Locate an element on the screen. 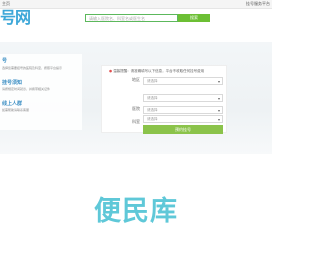 Image resolution: width=320 pixels, height=261 pixels. subregion-select: 请选择 ▾ is located at coordinates (183, 98).